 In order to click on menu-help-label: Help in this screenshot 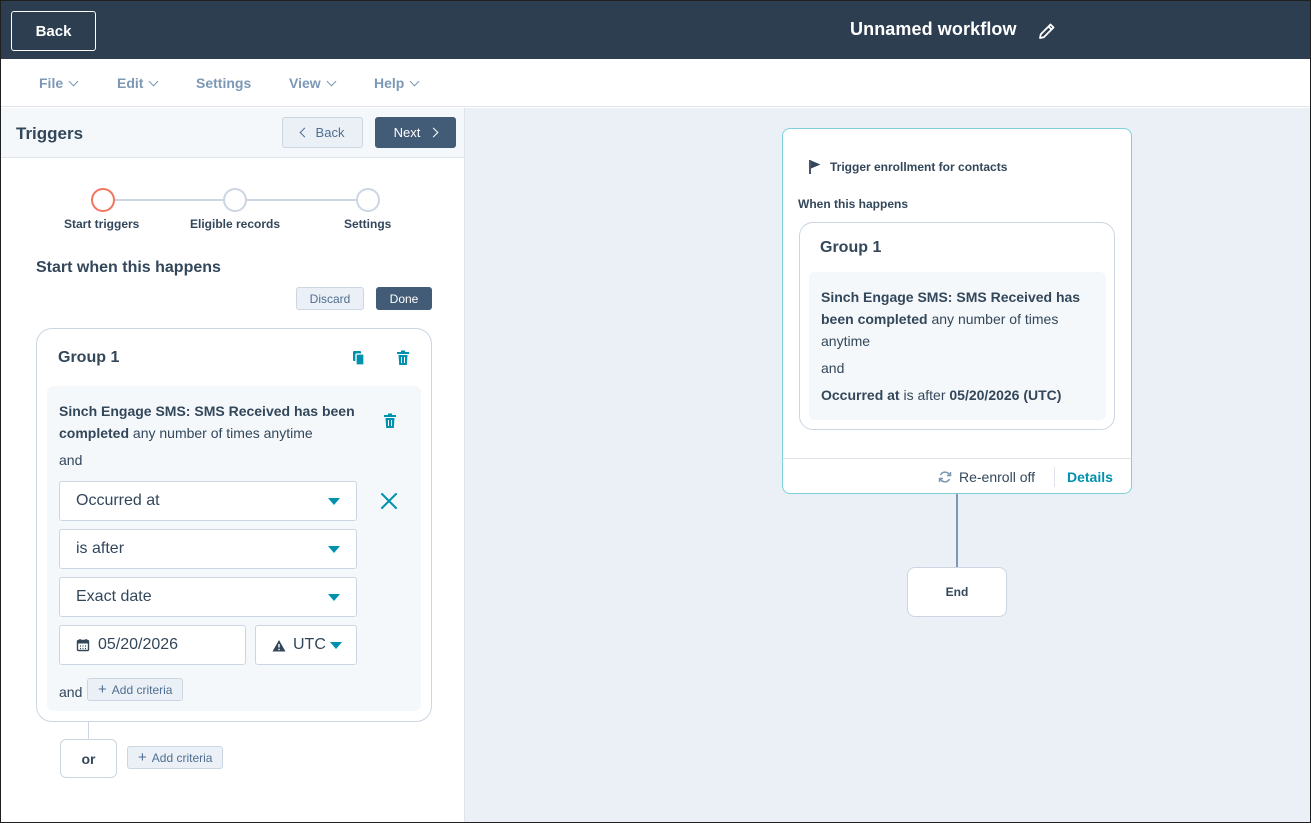, I will do `click(389, 83)`.